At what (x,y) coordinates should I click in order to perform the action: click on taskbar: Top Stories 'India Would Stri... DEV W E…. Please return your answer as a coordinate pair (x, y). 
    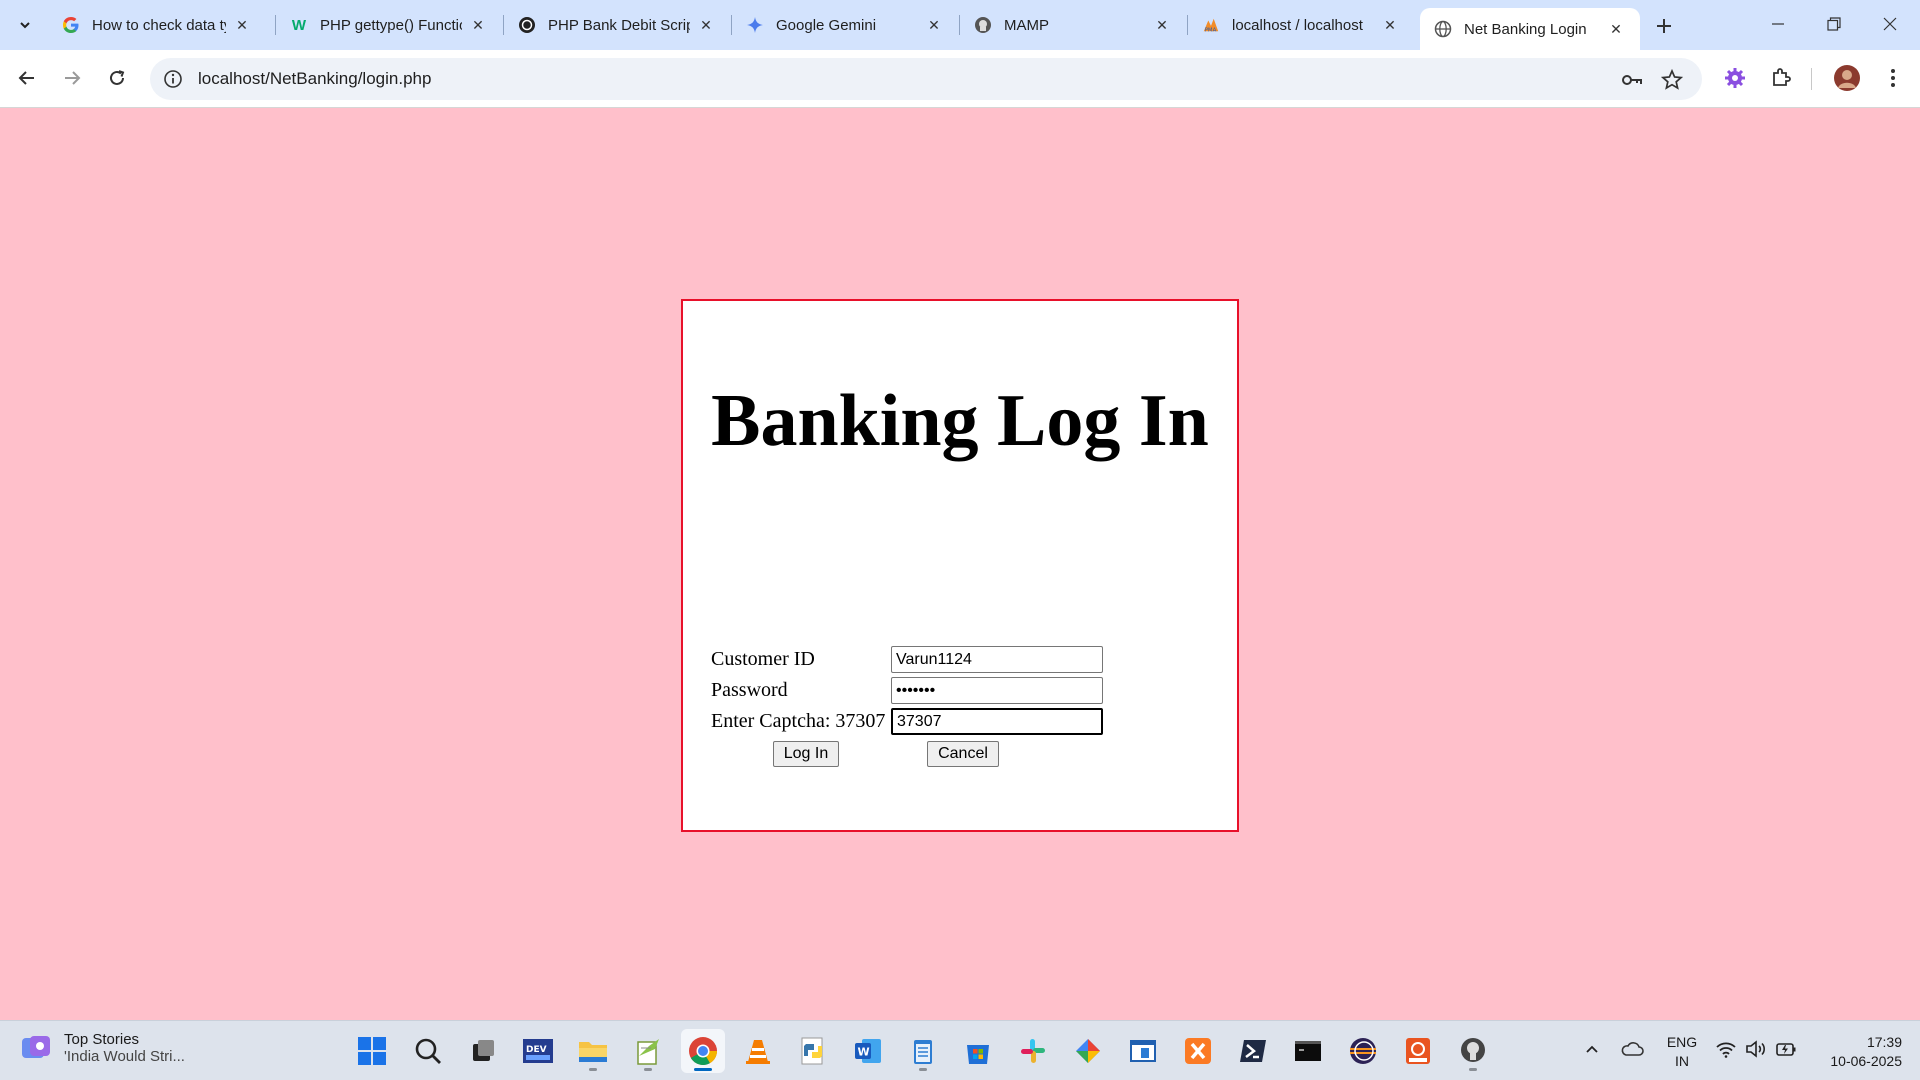
    Looking at the image, I should click on (960, 1050).